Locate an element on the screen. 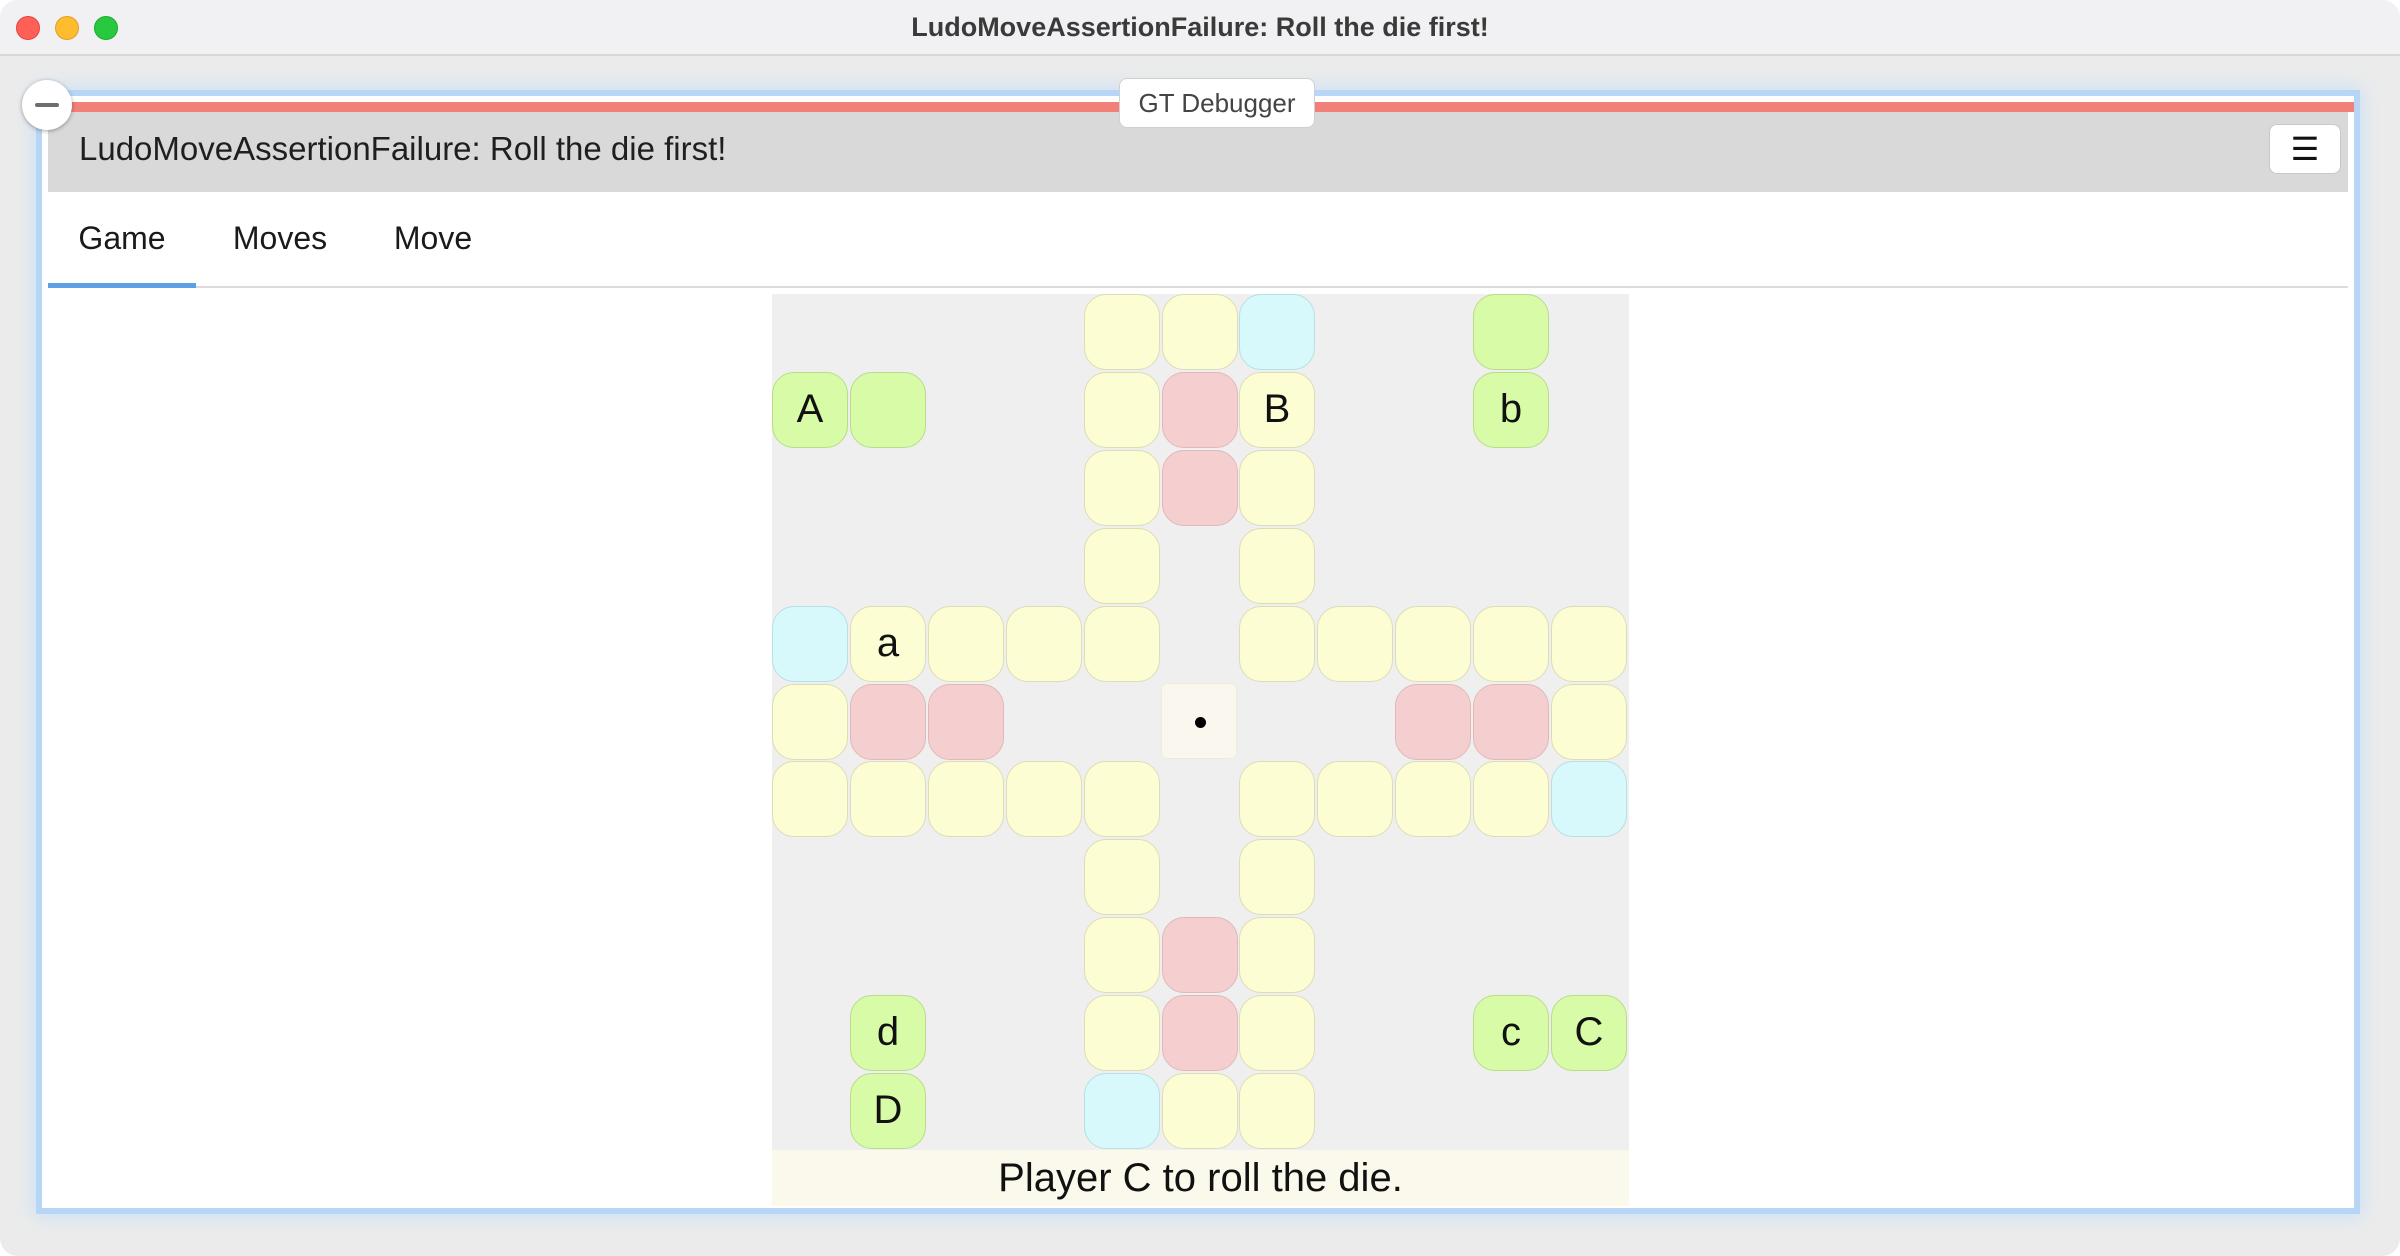 The height and width of the screenshot is (1256, 2400). token-B: B is located at coordinates (1277, 410).